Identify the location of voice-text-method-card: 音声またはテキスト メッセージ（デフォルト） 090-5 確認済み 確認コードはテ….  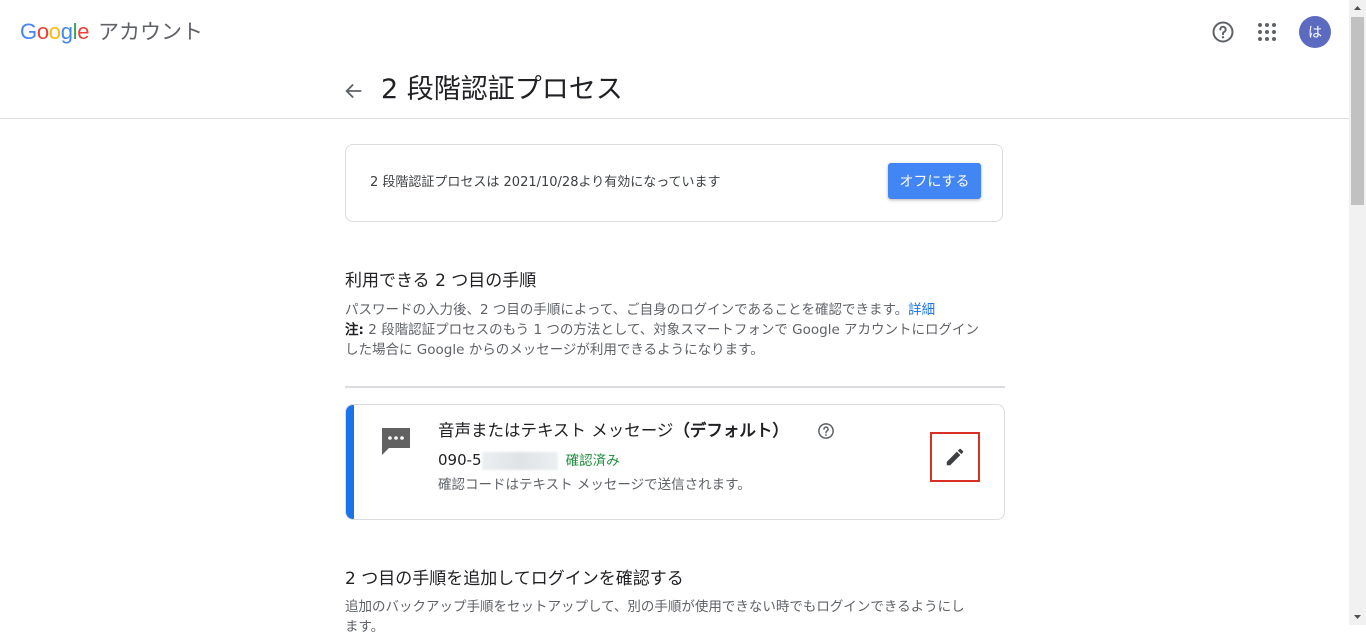
(675, 462).